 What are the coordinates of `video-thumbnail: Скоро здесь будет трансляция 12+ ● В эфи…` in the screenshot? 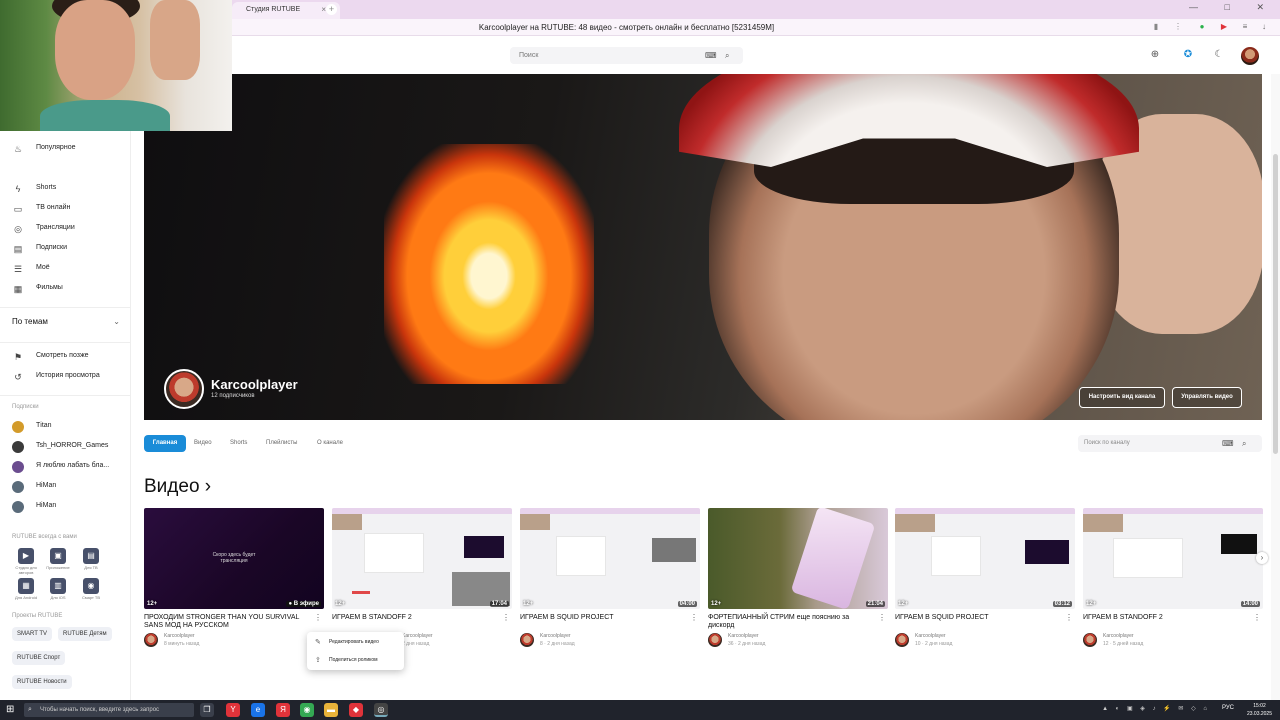 It's located at (234, 558).